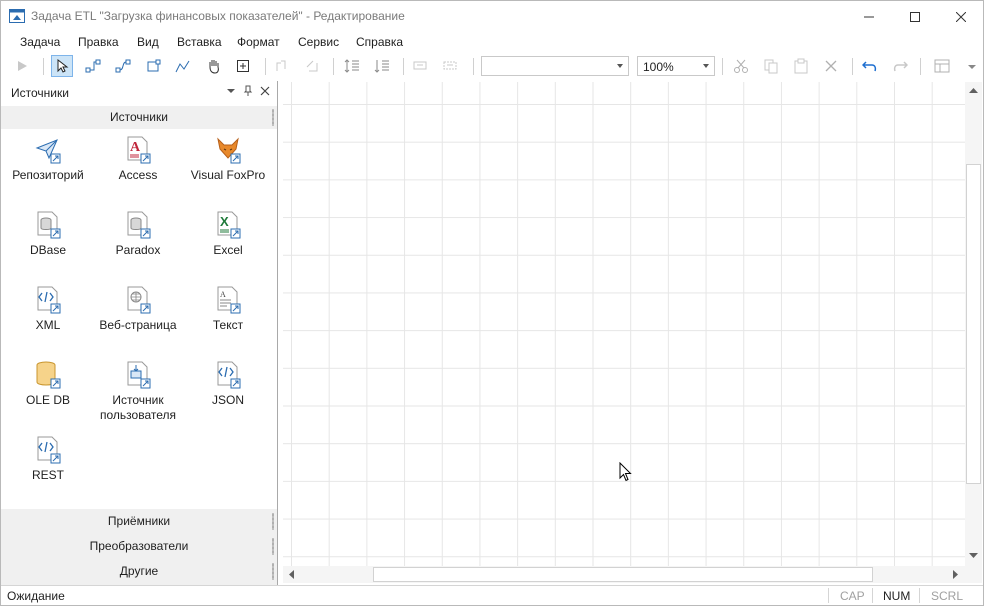  What do you see at coordinates (676, 66) in the screenshot?
I see `zoom-combo: 100%` at bounding box center [676, 66].